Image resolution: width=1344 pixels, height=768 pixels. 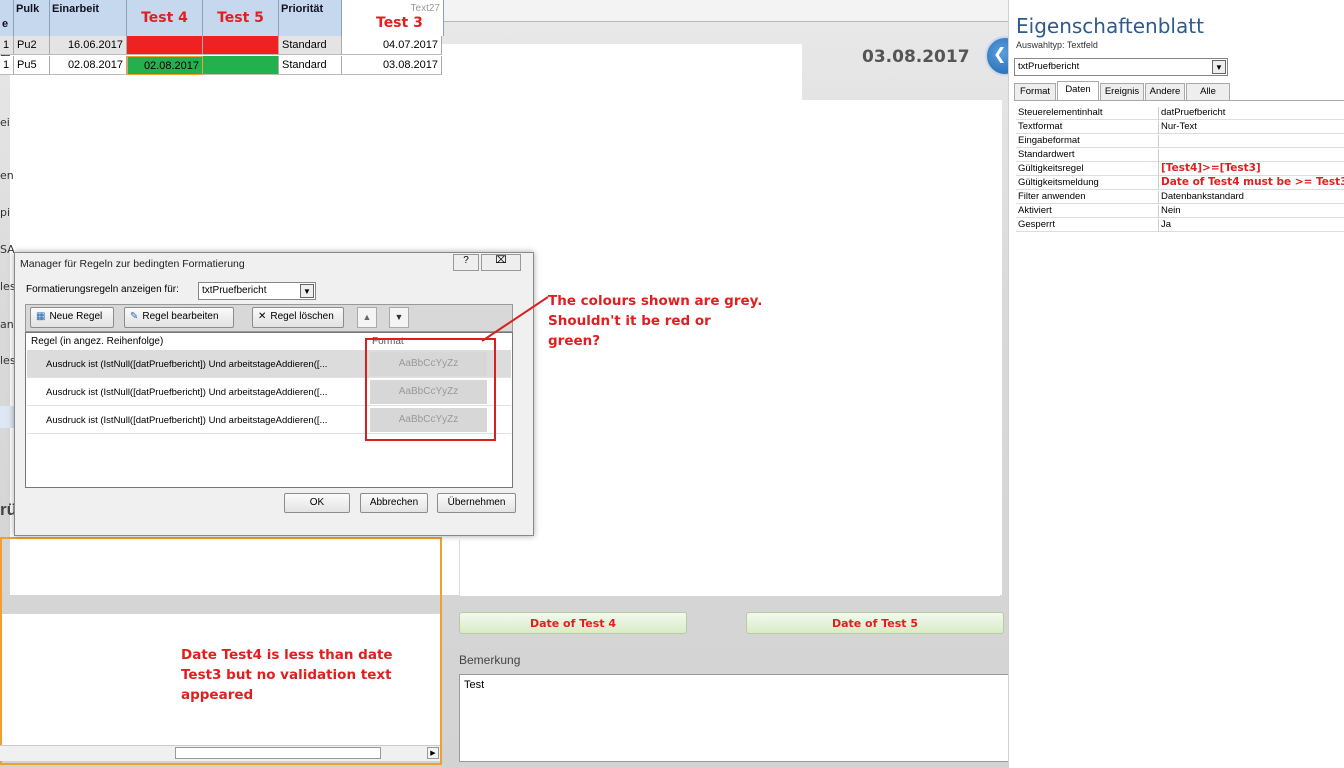 What do you see at coordinates (392, 65) in the screenshot?
I see `grid-cell-test3: 03.08.2017` at bounding box center [392, 65].